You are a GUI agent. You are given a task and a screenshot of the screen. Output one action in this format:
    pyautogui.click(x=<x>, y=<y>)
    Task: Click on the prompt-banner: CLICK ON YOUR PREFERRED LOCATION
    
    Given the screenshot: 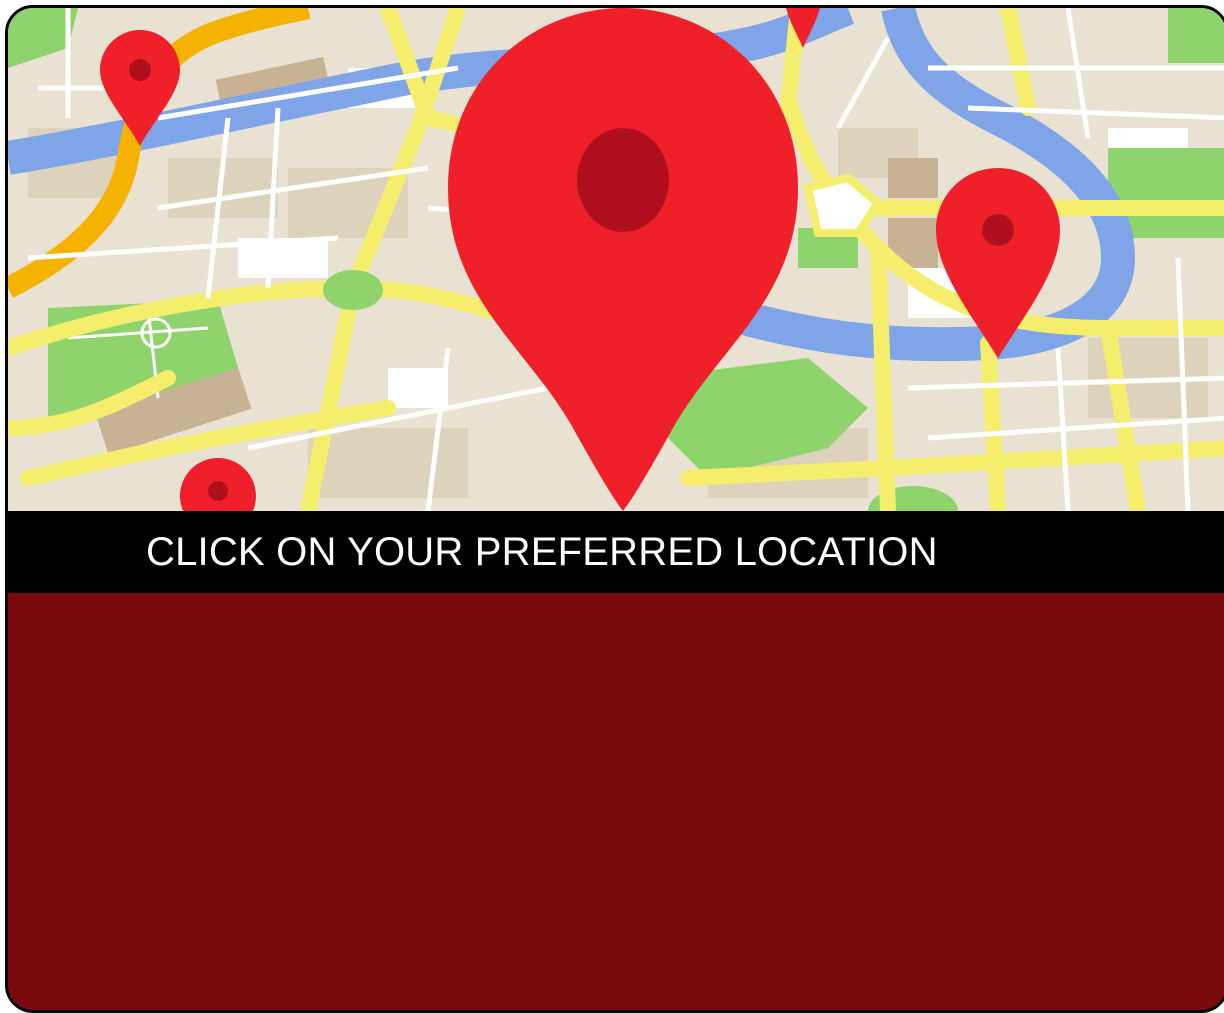 What is the action you would take?
    pyautogui.click(x=616, y=552)
    